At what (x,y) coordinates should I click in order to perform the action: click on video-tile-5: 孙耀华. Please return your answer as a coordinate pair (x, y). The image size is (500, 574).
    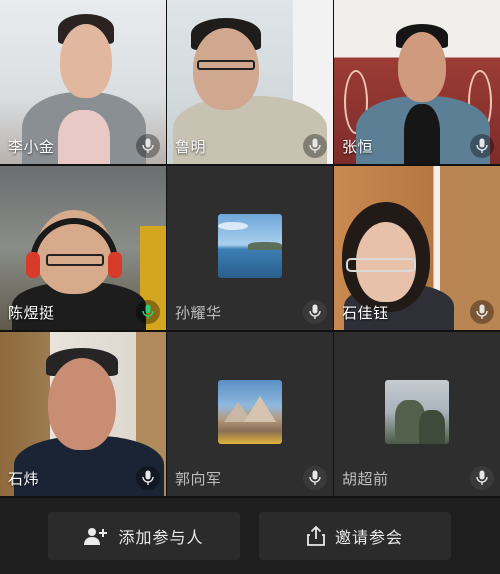
    Looking at the image, I should click on (250, 248).